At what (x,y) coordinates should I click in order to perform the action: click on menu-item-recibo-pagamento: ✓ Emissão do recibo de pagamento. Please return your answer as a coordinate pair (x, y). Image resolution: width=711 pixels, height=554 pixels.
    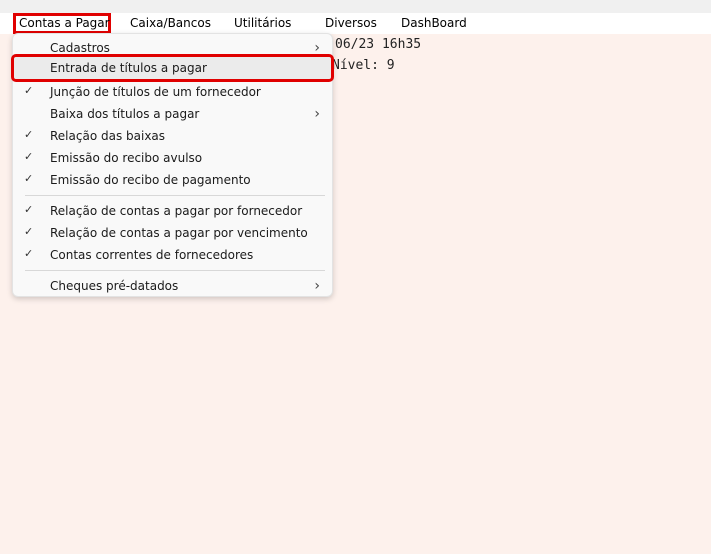
    Looking at the image, I should click on (172, 180).